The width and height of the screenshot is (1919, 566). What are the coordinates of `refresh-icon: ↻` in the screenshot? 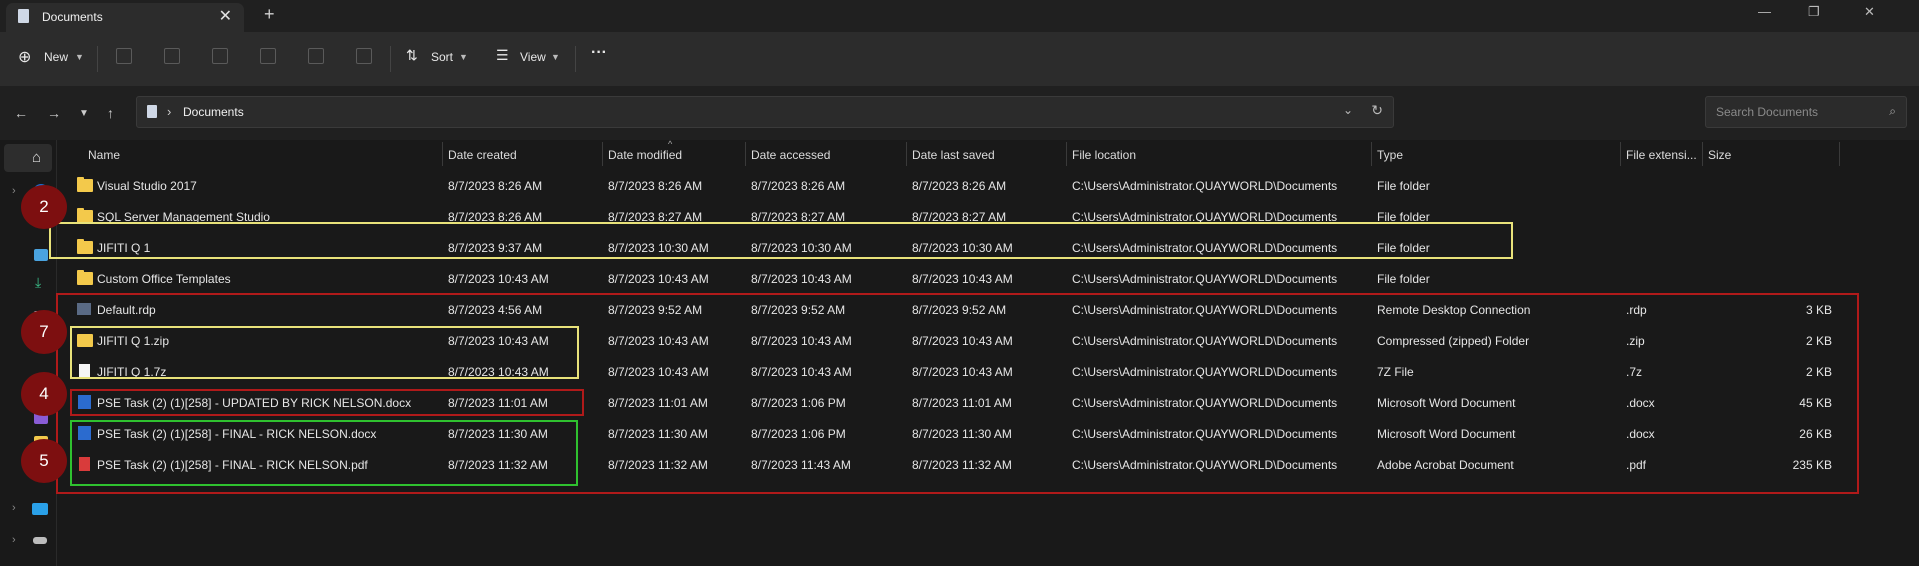 It's located at (1377, 110).